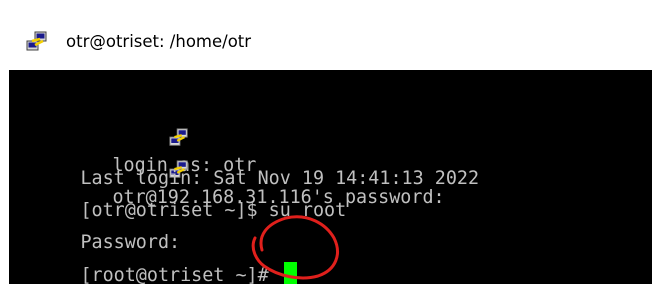 The image size is (652, 284). I want to click on terminal-line: Password:, so click(97, 228).